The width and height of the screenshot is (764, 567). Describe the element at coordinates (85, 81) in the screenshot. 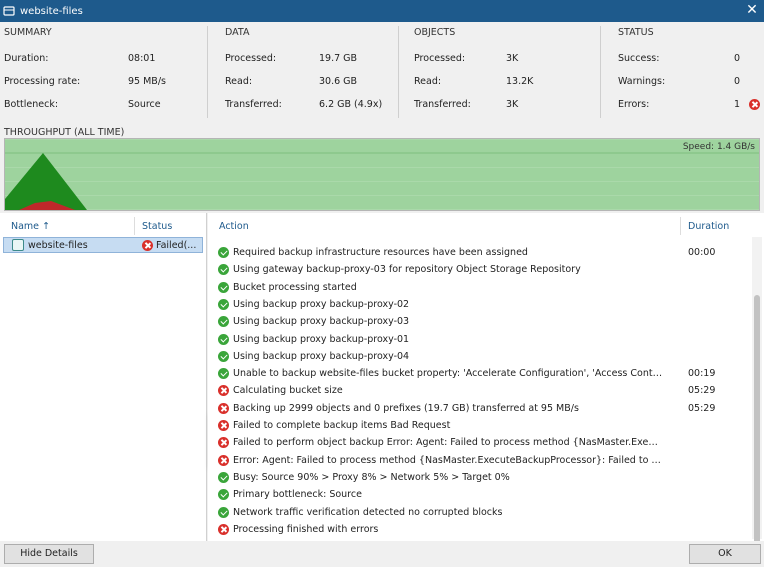

I see `summary-row-rate: Processing rate: 95 MB/s` at that location.